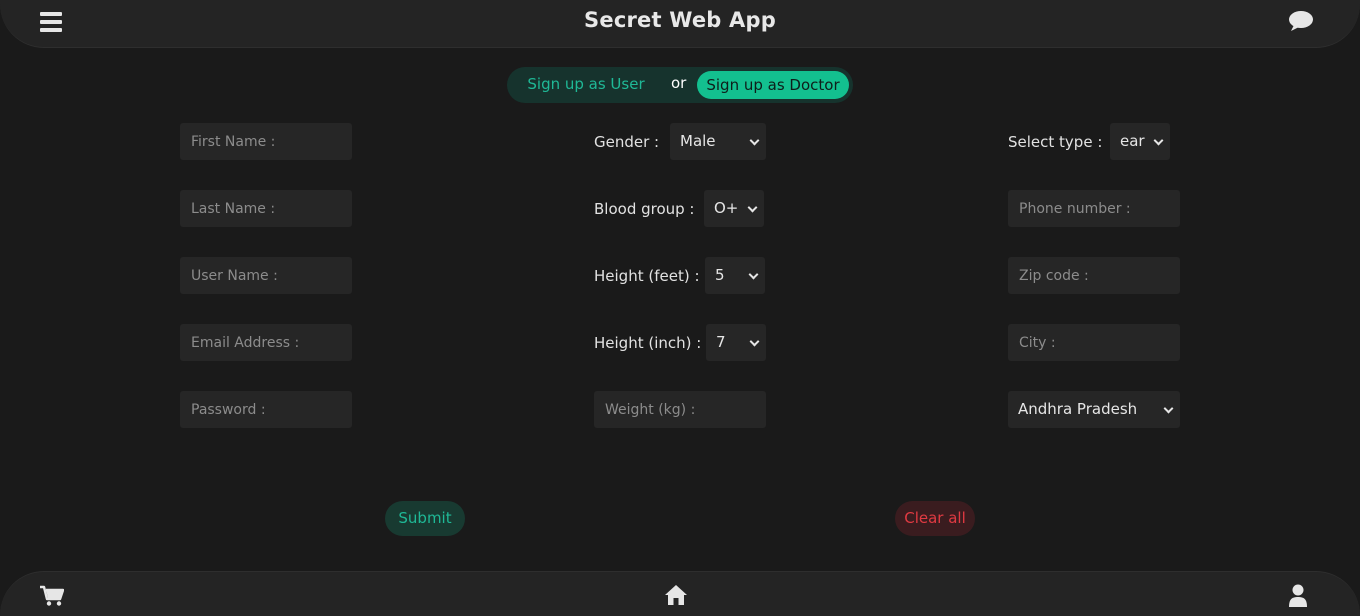  I want to click on gender-select-value: Male, so click(698, 141).